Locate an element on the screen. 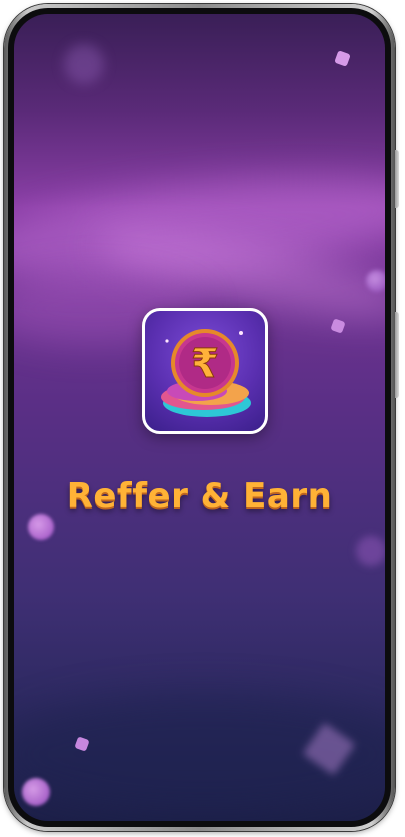 This screenshot has height=837, width=405. rupee-symbol: ₹ is located at coordinates (205, 364).